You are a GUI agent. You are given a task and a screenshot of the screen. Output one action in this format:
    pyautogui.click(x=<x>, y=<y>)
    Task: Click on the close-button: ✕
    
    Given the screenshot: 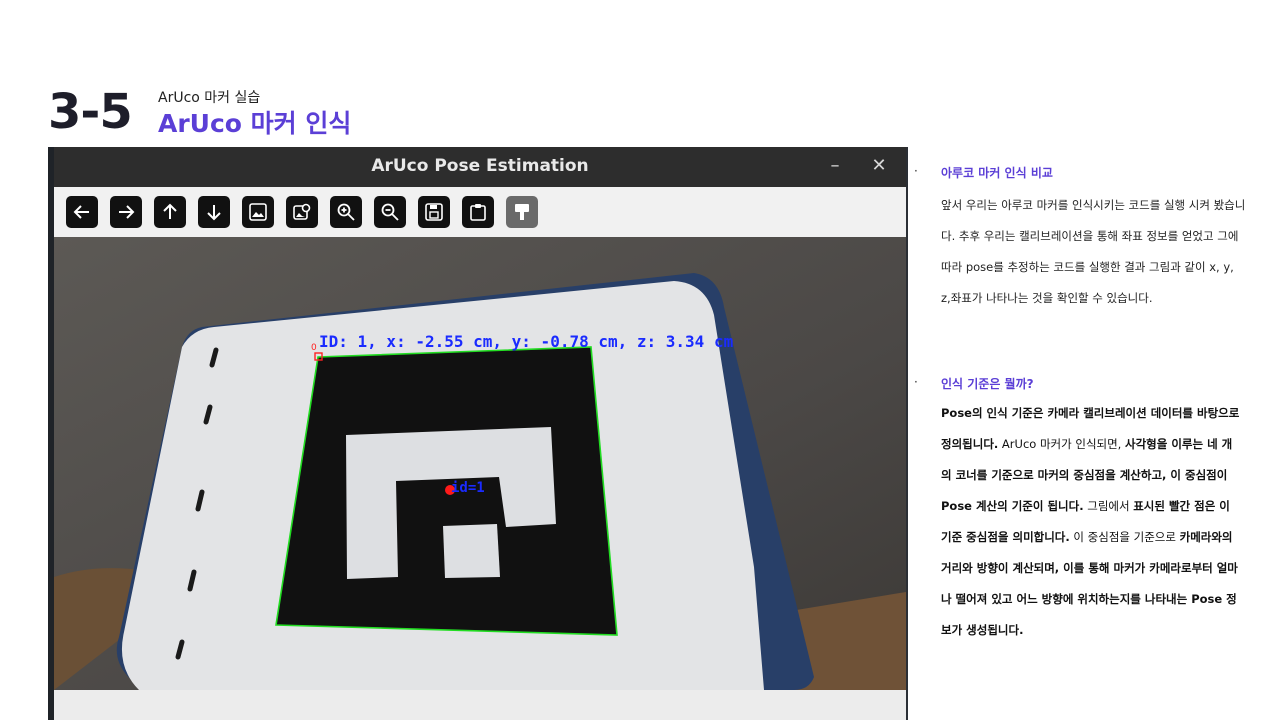 What is the action you would take?
    pyautogui.click(x=879, y=166)
    